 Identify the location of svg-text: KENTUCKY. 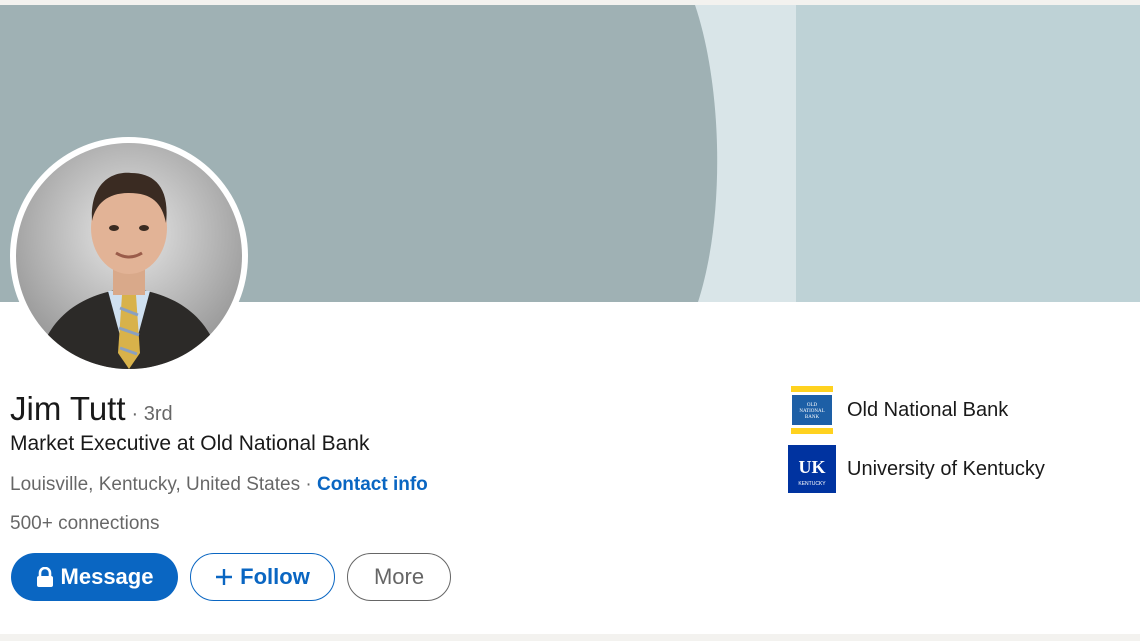
(812, 484).